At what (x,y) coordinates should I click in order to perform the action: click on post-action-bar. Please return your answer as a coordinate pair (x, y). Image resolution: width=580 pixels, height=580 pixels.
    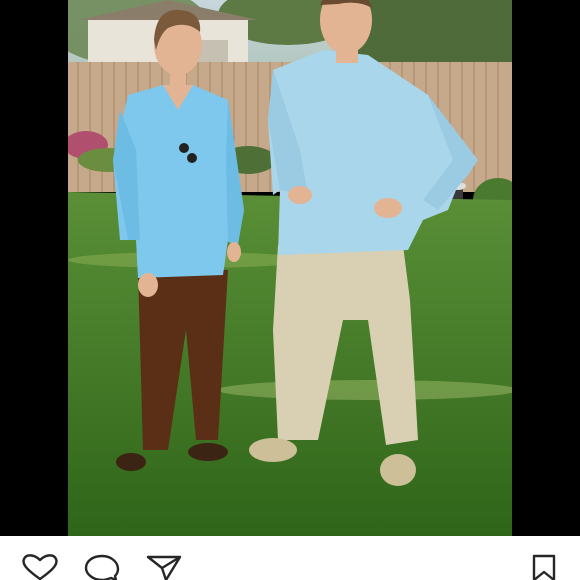
    Looking at the image, I should click on (290, 558).